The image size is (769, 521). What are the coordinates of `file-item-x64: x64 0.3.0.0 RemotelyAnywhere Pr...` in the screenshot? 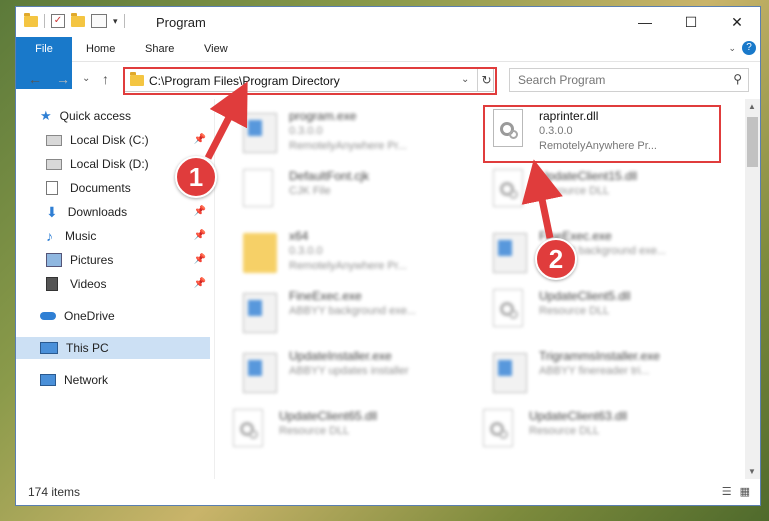 It's located at (348, 249).